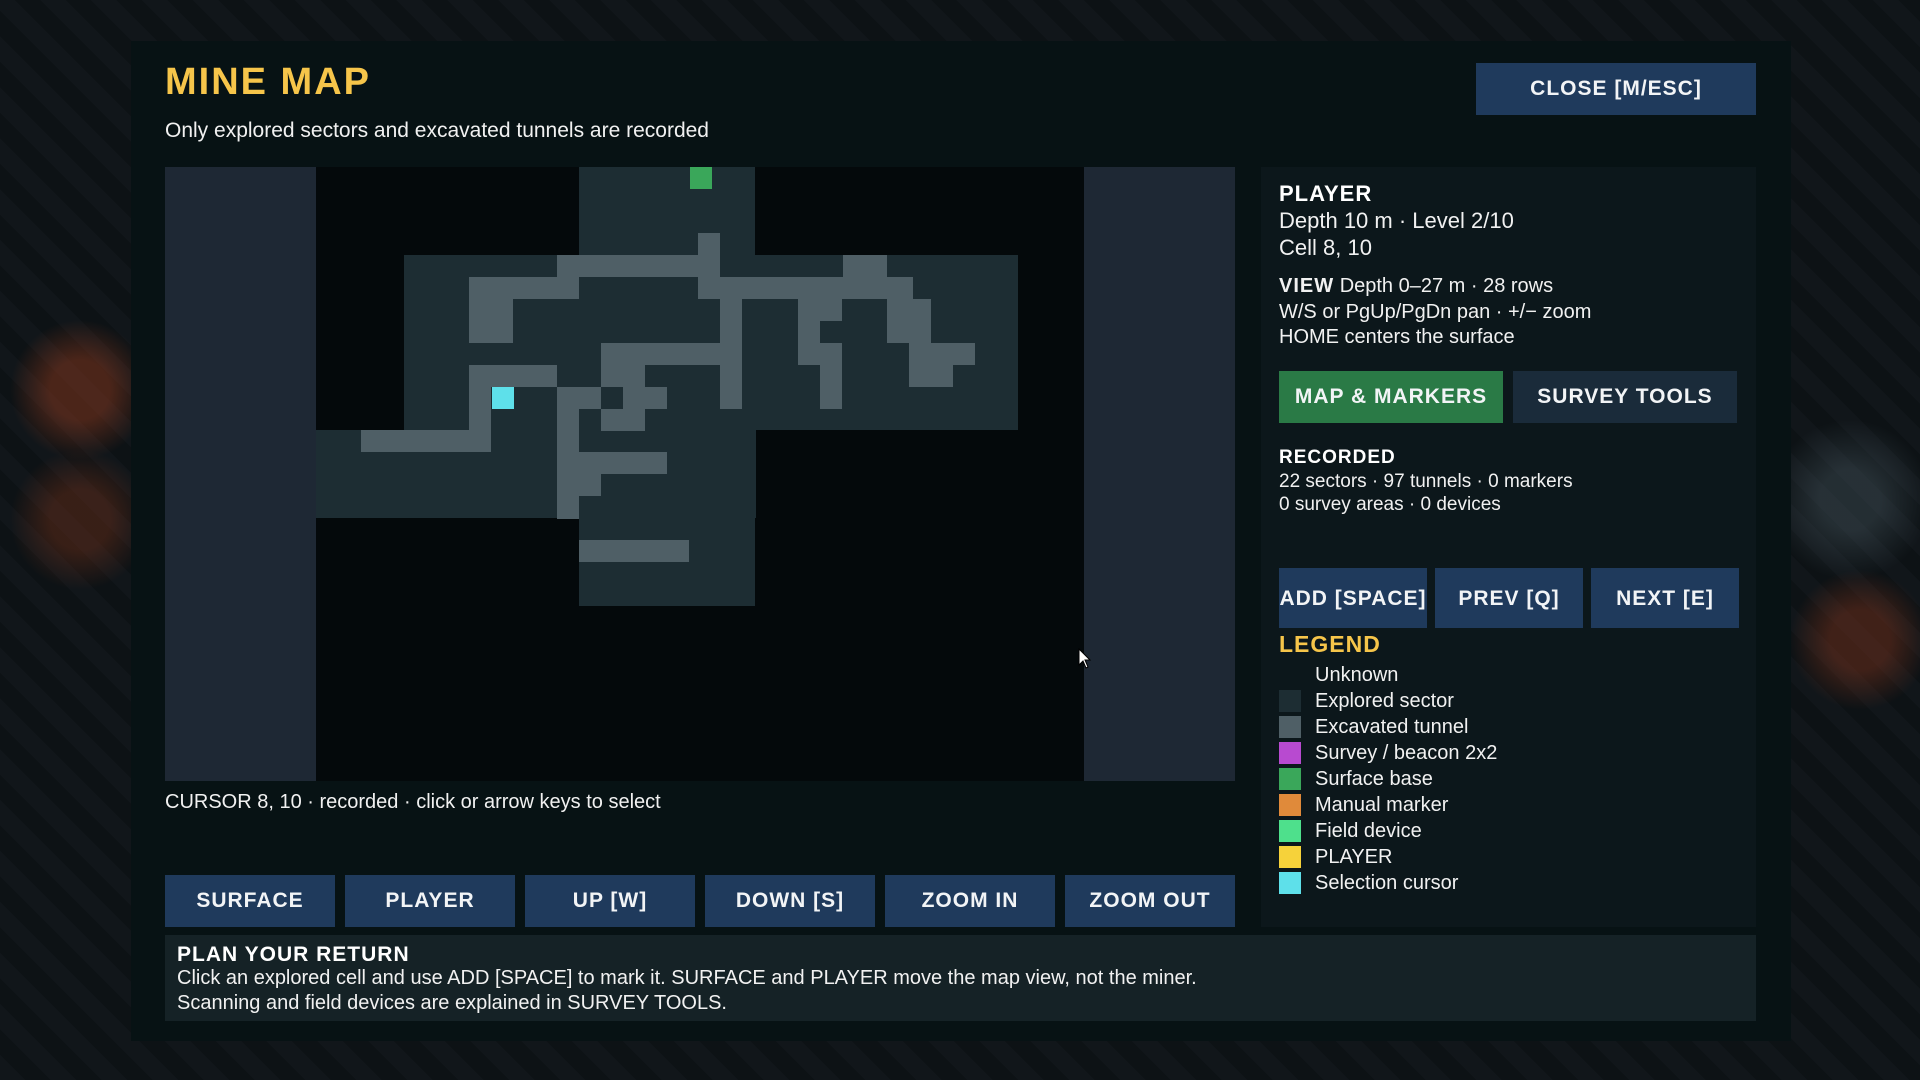 This screenshot has width=1920, height=1080. What do you see at coordinates (503, 398) in the screenshot?
I see `selection-cursor` at bounding box center [503, 398].